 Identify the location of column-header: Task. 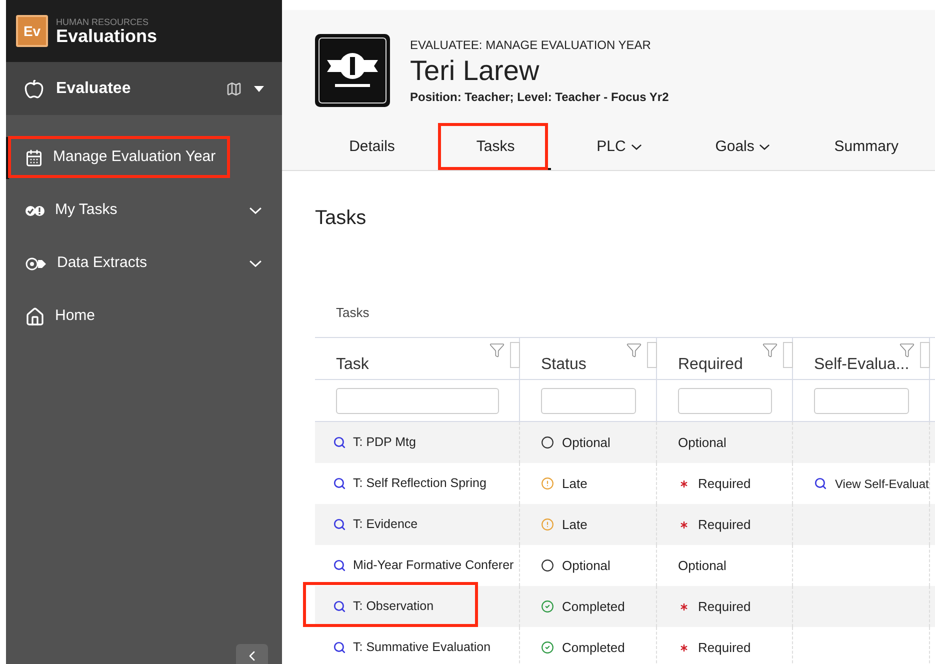
(352, 365).